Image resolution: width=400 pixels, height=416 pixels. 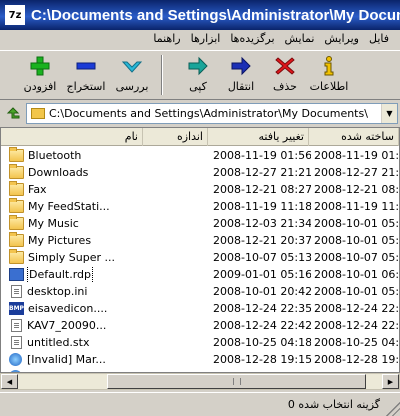 What do you see at coordinates (262, 325) in the screenshot?
I see `file-modified: 2008-12-24 22:42` at bounding box center [262, 325].